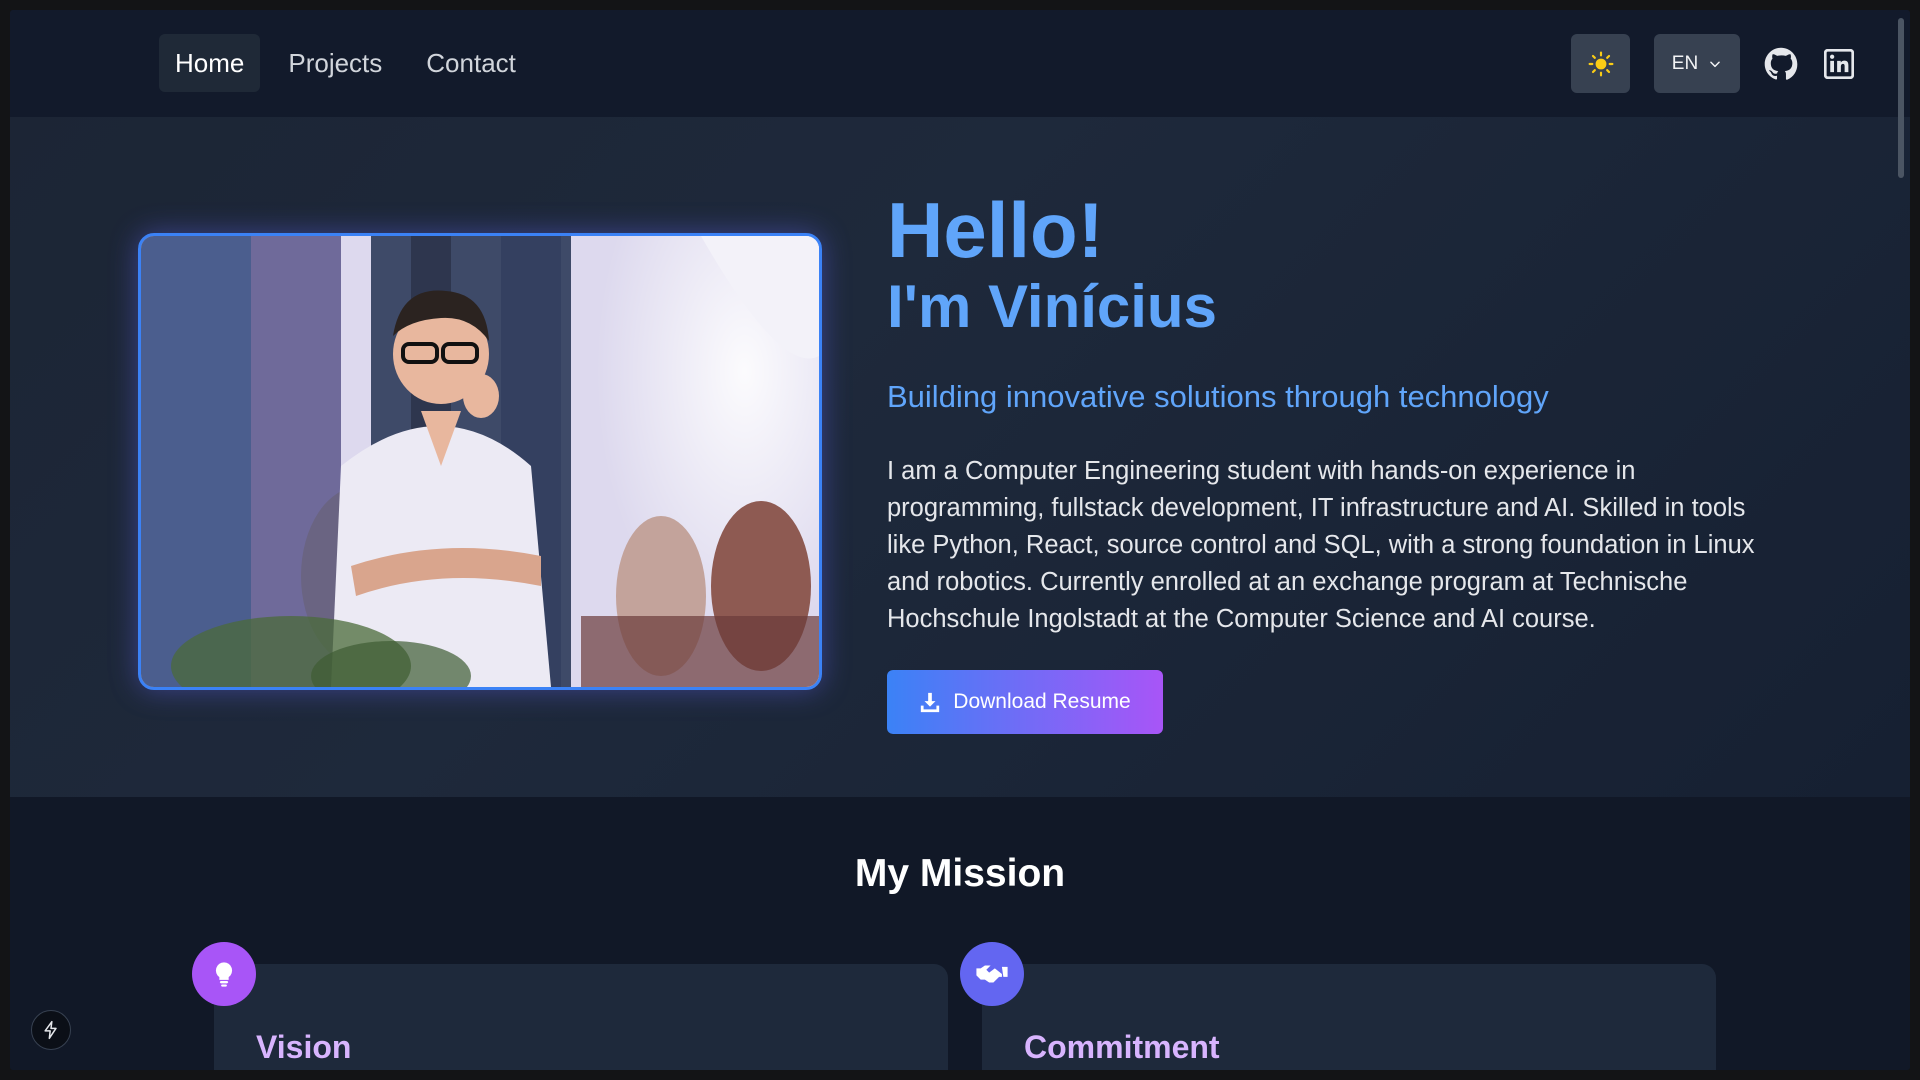 This screenshot has height=1080, width=1920. What do you see at coordinates (1685, 63) in the screenshot?
I see `language-value: EN` at bounding box center [1685, 63].